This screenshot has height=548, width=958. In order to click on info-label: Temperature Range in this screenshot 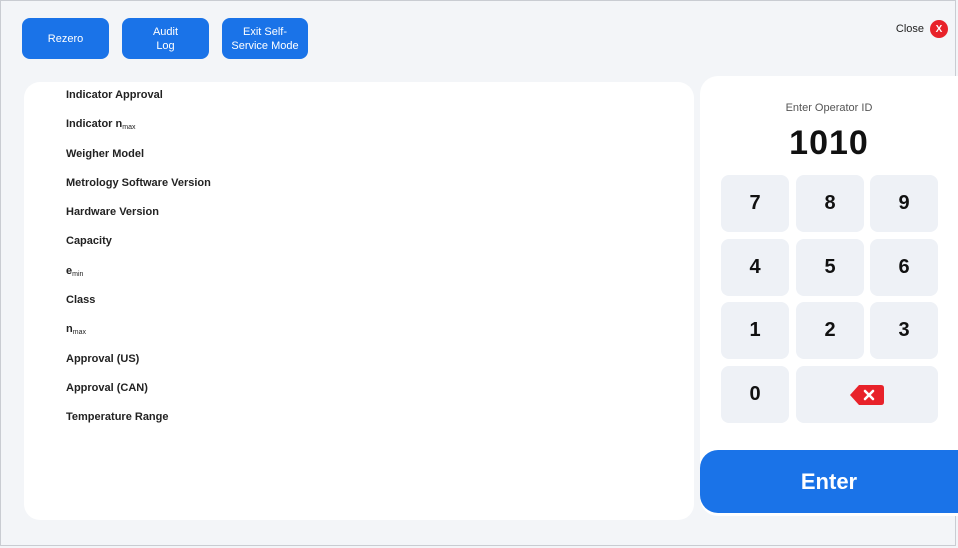, I will do `click(117, 417)`.